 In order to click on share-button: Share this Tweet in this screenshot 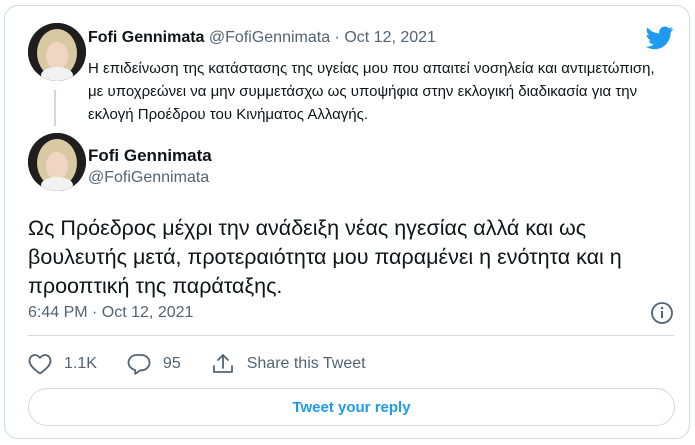, I will do `click(288, 364)`.